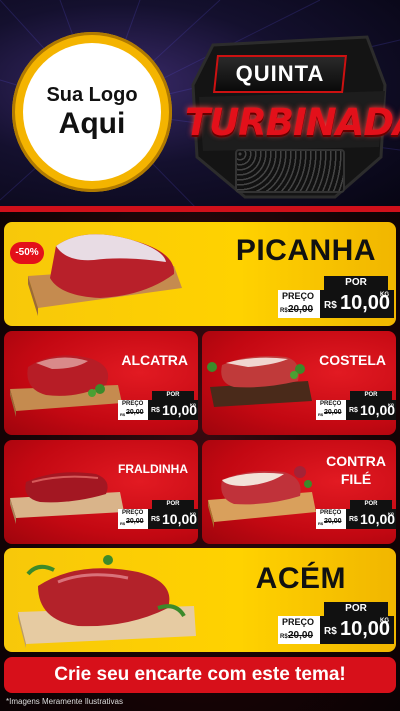 This screenshot has width=400, height=711. What do you see at coordinates (352, 360) in the screenshot?
I see `product-title: COSTELA` at bounding box center [352, 360].